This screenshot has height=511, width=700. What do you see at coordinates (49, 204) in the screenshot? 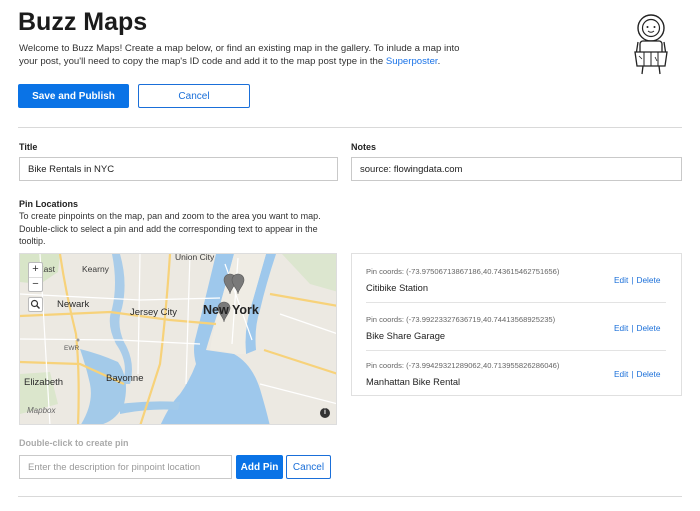
I see `pin-locations-label: Pin Locations` at bounding box center [49, 204].